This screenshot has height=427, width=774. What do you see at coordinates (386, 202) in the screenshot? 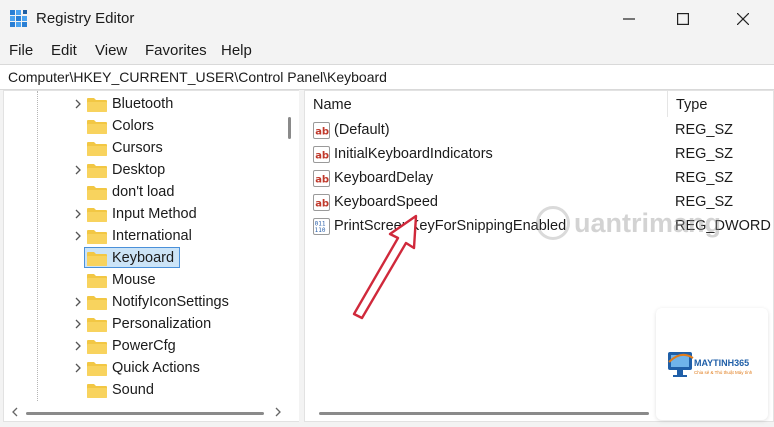
I see `value-name: KeyboardSpeed` at bounding box center [386, 202].